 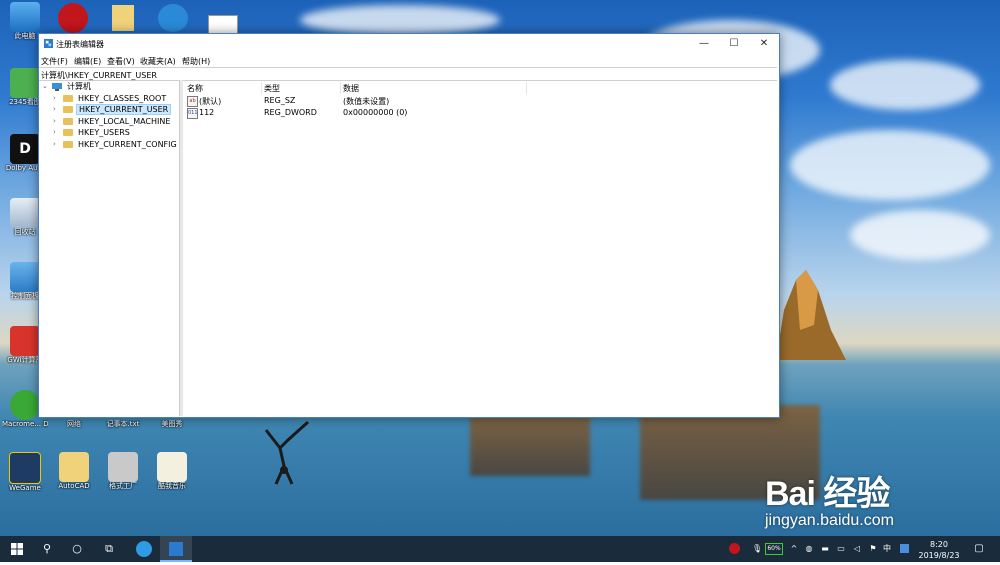 I want to click on wallpaper-person, so click(x=287, y=452).